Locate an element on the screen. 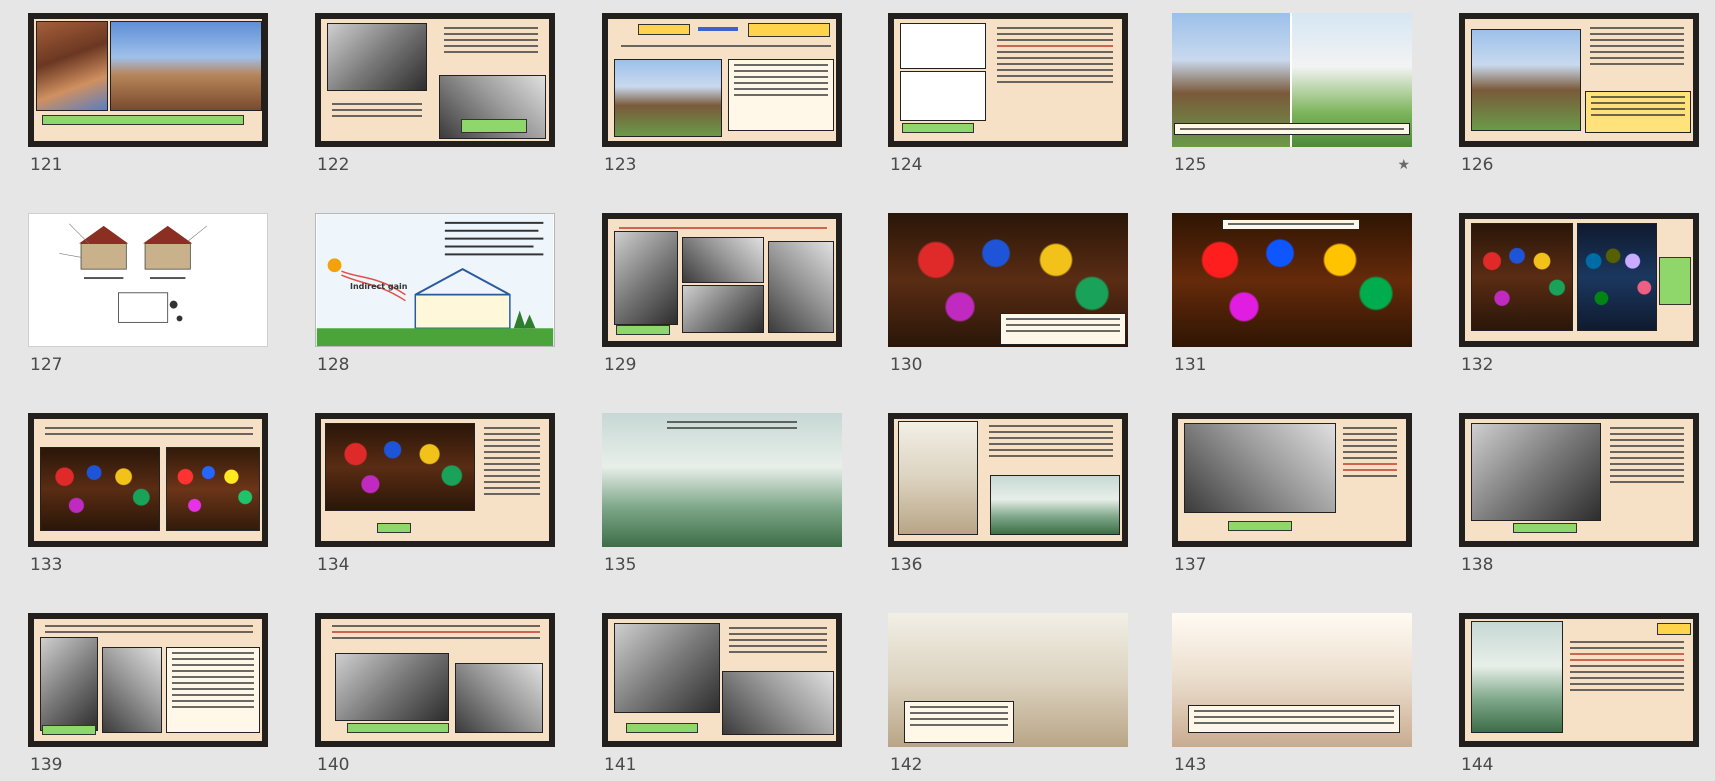 The width and height of the screenshot is (1715, 781). slide-thumbnail-126: 126 is located at coordinates (1579, 94).